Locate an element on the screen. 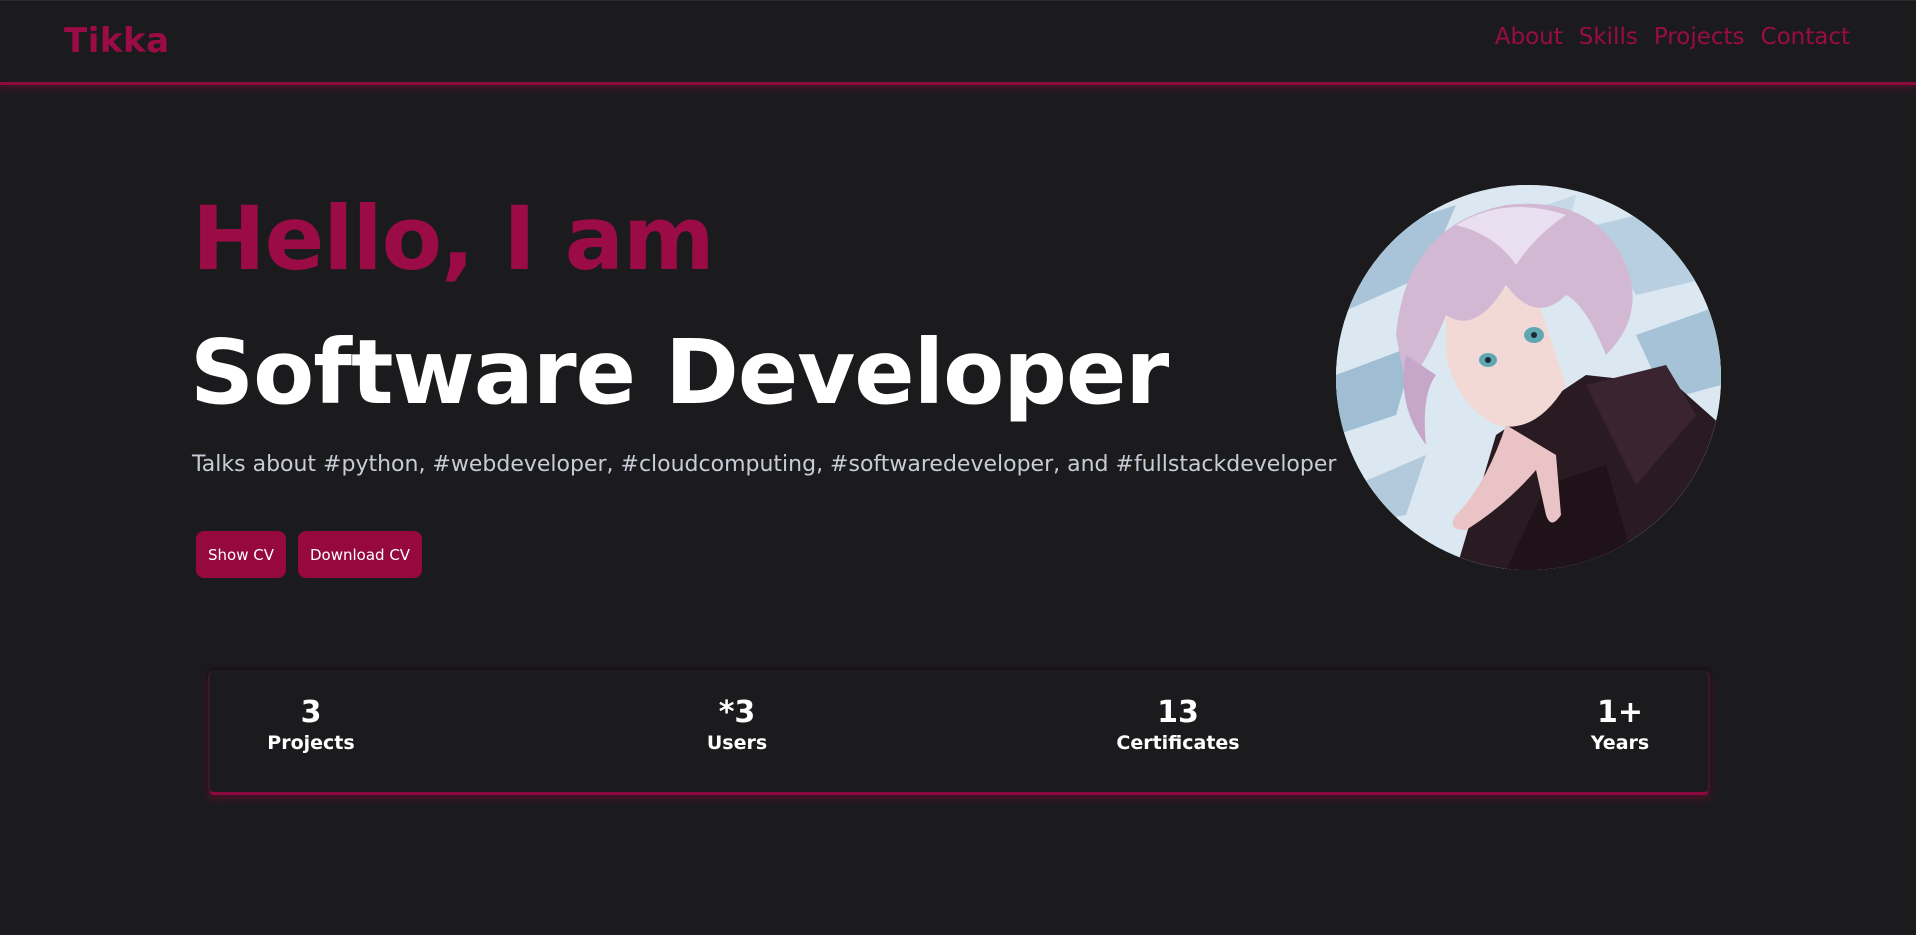 The image size is (1916, 935). stat-years: 1+ Years is located at coordinates (1620, 725).